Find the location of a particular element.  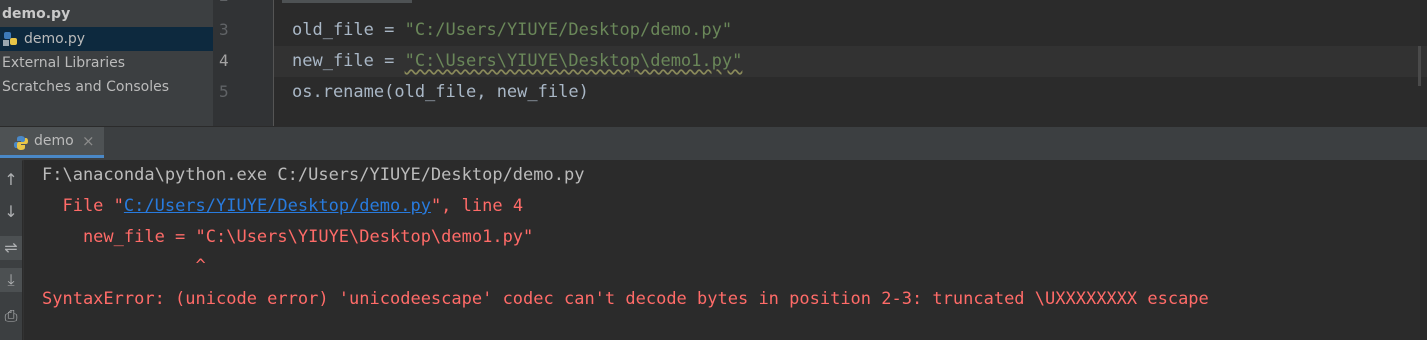

string-literal: "C:\Users\YIUYE\Desktop\demo1.py" is located at coordinates (573, 61).